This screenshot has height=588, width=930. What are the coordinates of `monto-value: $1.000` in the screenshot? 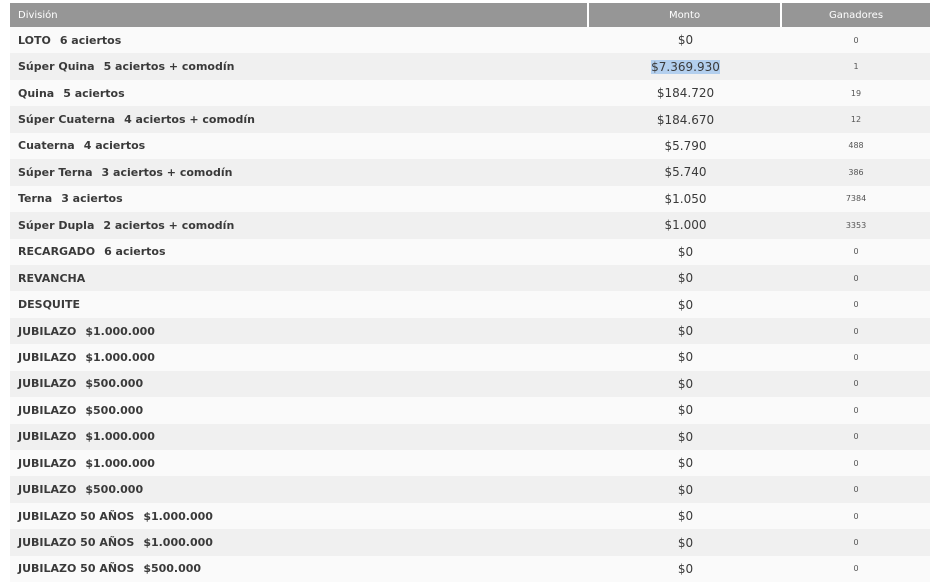 It's located at (685, 225).